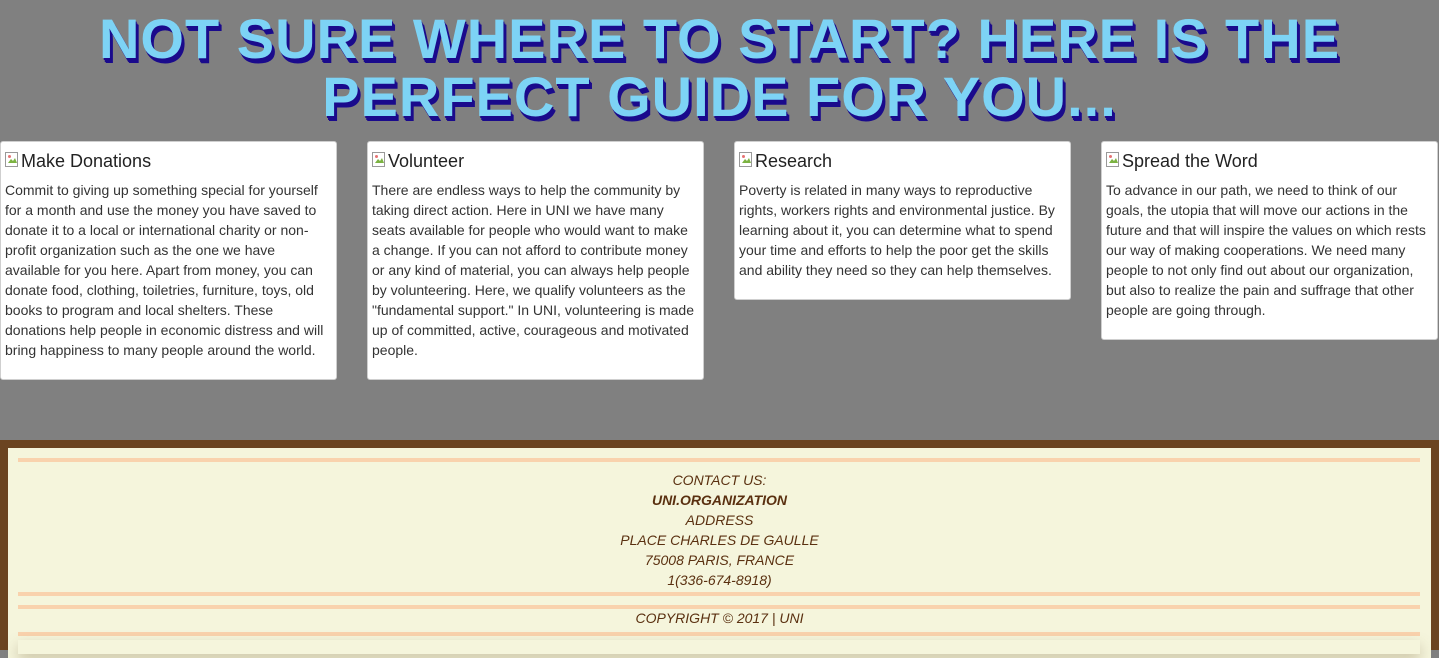 This screenshot has width=1439, height=658. Describe the element at coordinates (719, 647) in the screenshot. I see `footer-shadow` at that location.